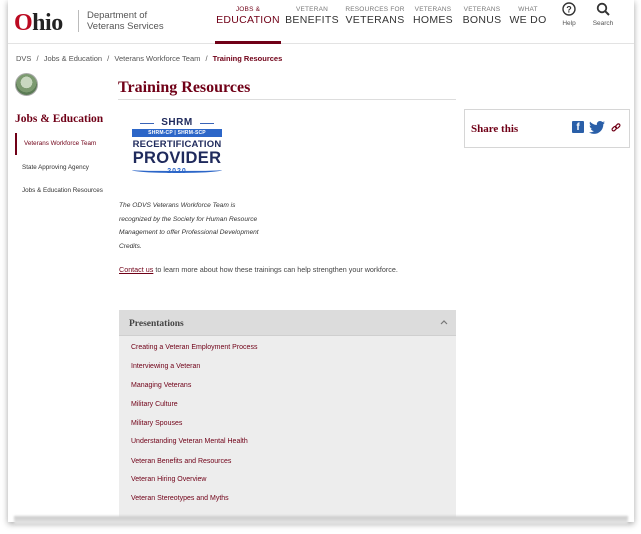  I want to click on contact-us-link: Contact us, so click(136, 269).